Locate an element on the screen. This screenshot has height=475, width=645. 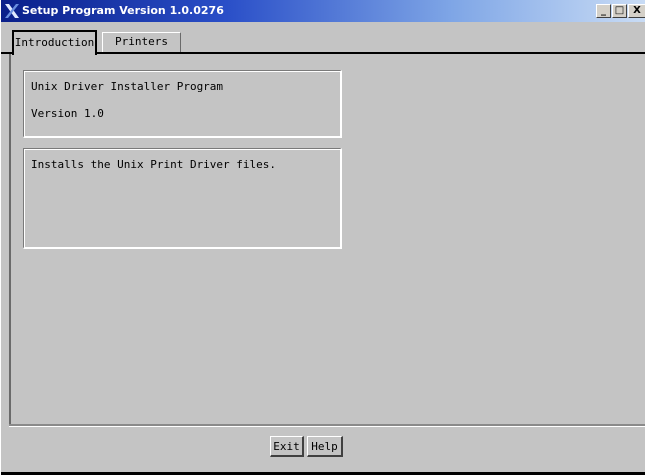
maximize-button: □ is located at coordinates (619, 11).